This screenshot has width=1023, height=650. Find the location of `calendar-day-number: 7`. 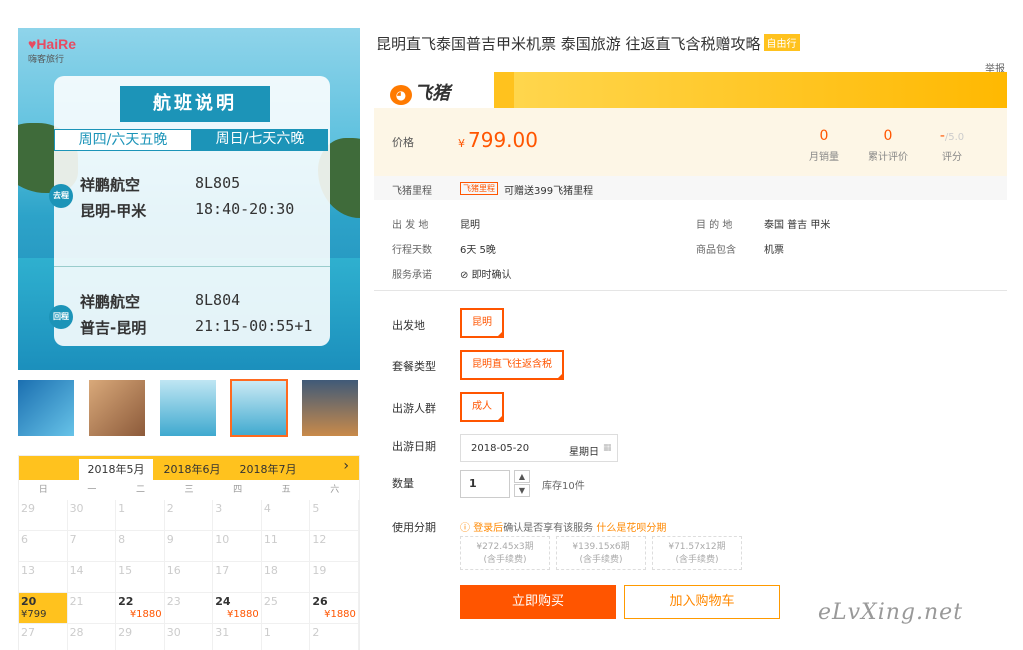

calendar-day-number: 7 is located at coordinates (73, 539).